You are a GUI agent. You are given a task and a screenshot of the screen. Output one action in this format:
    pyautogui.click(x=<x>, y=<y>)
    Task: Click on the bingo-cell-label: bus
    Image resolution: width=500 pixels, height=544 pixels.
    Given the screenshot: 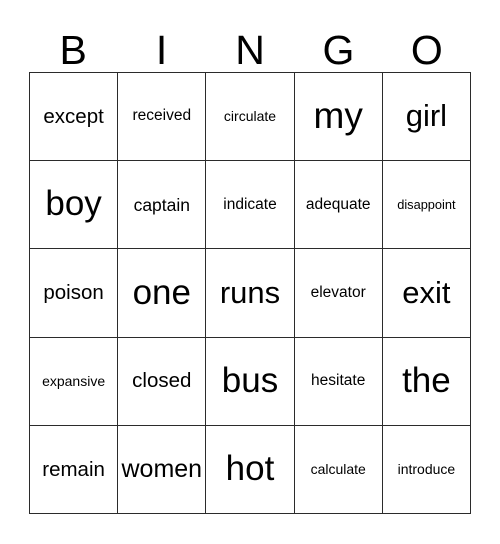 What is the action you would take?
    pyautogui.click(x=250, y=380)
    